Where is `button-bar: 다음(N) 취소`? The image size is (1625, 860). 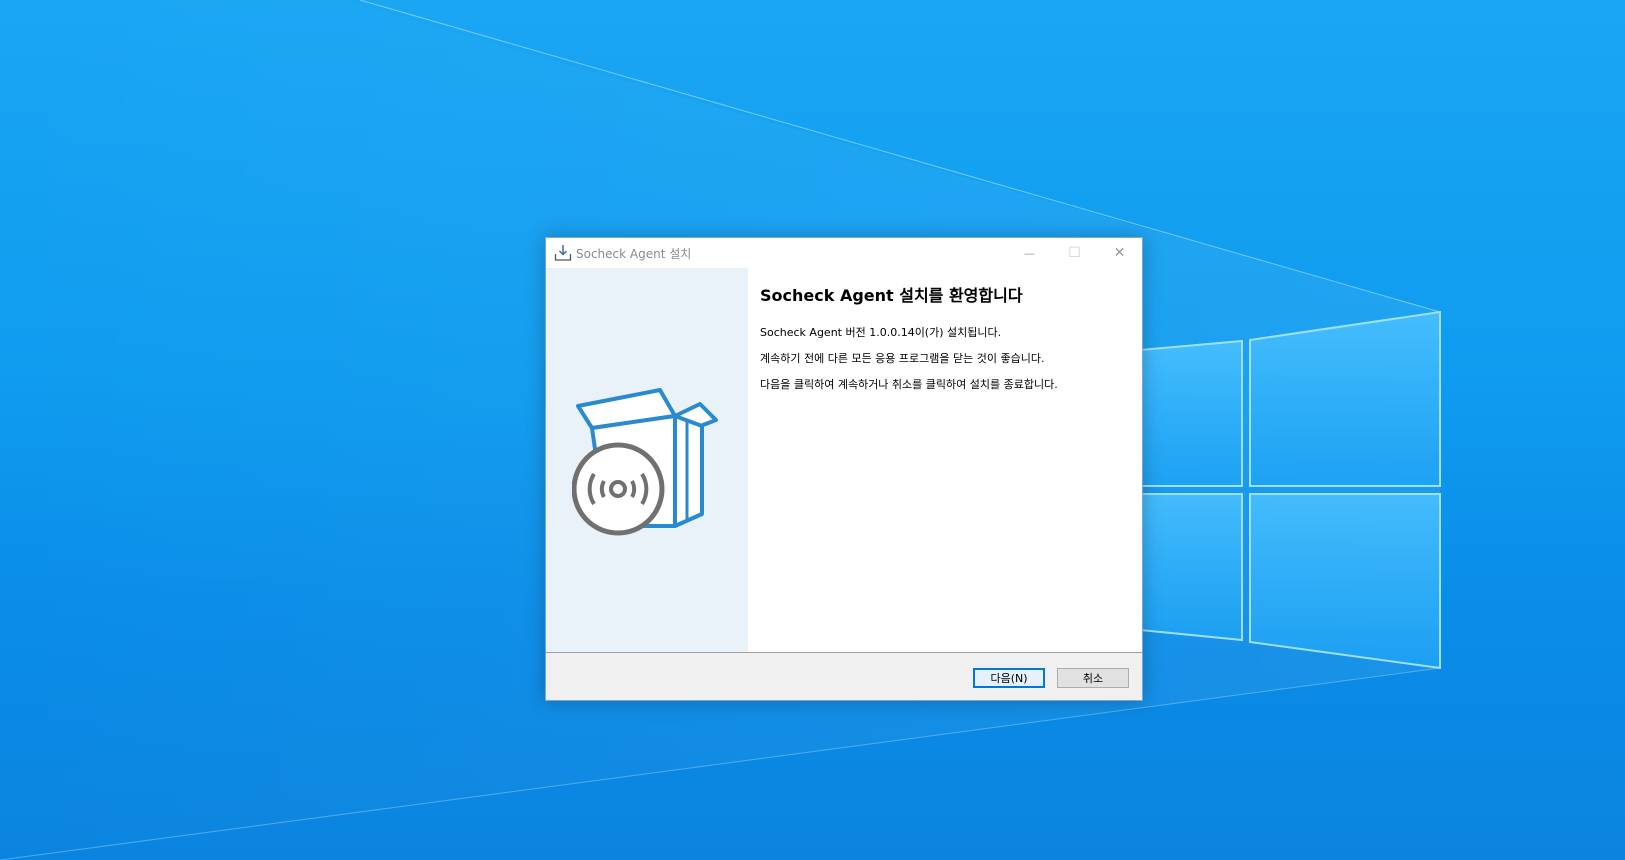 button-bar: 다음(N) 취소 is located at coordinates (844, 676).